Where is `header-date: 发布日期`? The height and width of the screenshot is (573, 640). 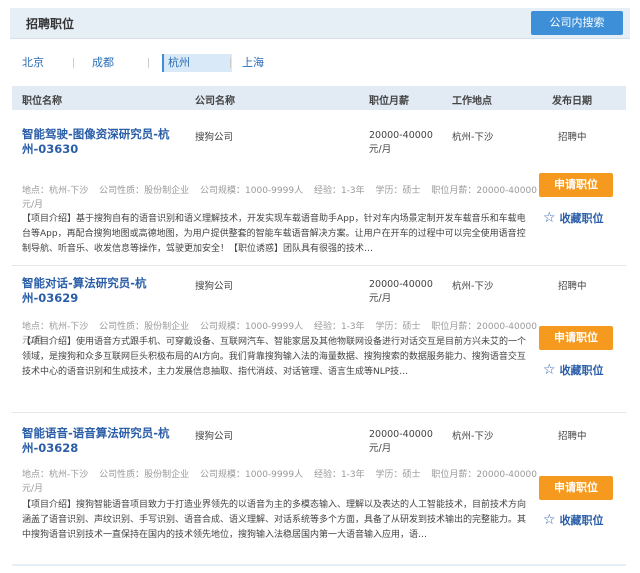
header-date: 发布日期 is located at coordinates (572, 101).